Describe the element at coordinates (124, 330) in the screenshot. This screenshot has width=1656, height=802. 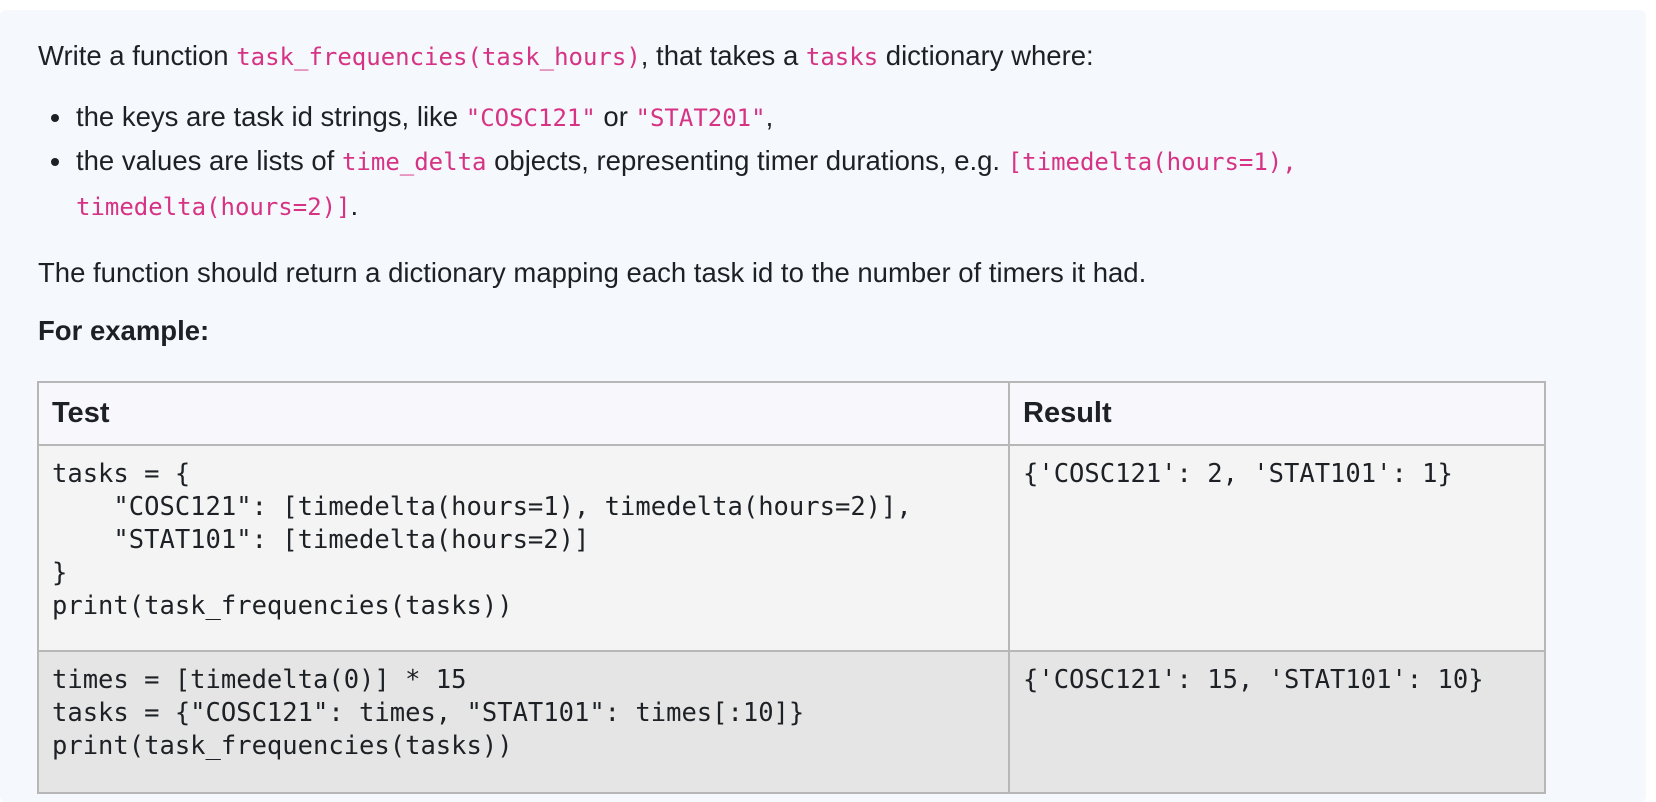
I see `example-heading: For example:` at that location.